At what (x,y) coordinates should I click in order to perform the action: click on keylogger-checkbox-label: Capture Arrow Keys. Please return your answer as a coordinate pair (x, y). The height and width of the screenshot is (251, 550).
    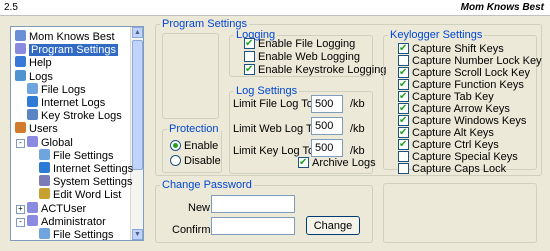
    Looking at the image, I should click on (461, 109).